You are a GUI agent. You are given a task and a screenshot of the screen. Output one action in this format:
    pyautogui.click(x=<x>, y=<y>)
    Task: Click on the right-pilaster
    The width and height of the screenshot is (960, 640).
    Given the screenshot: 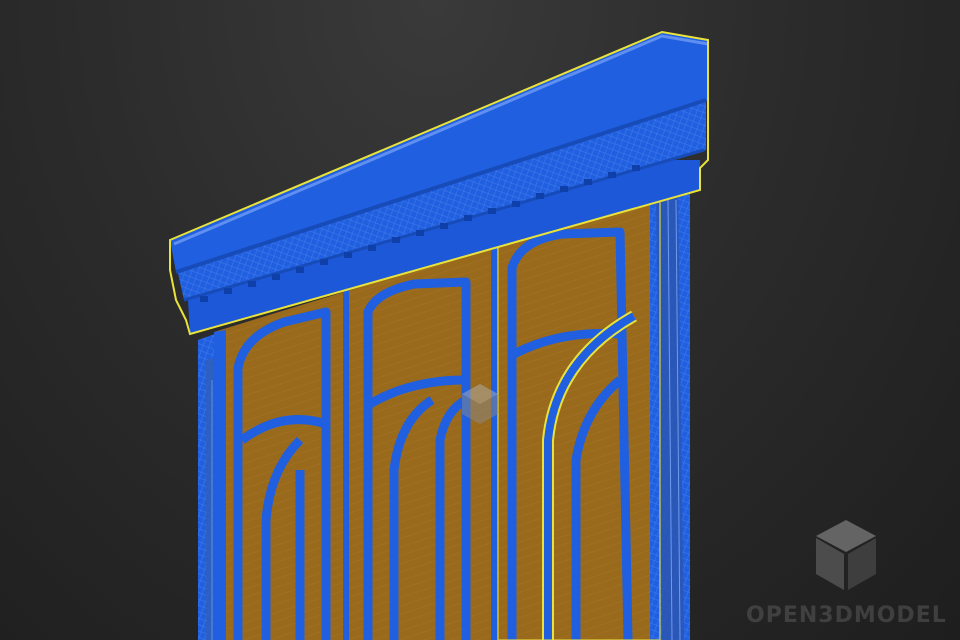 What is the action you would take?
    pyautogui.click(x=670, y=405)
    